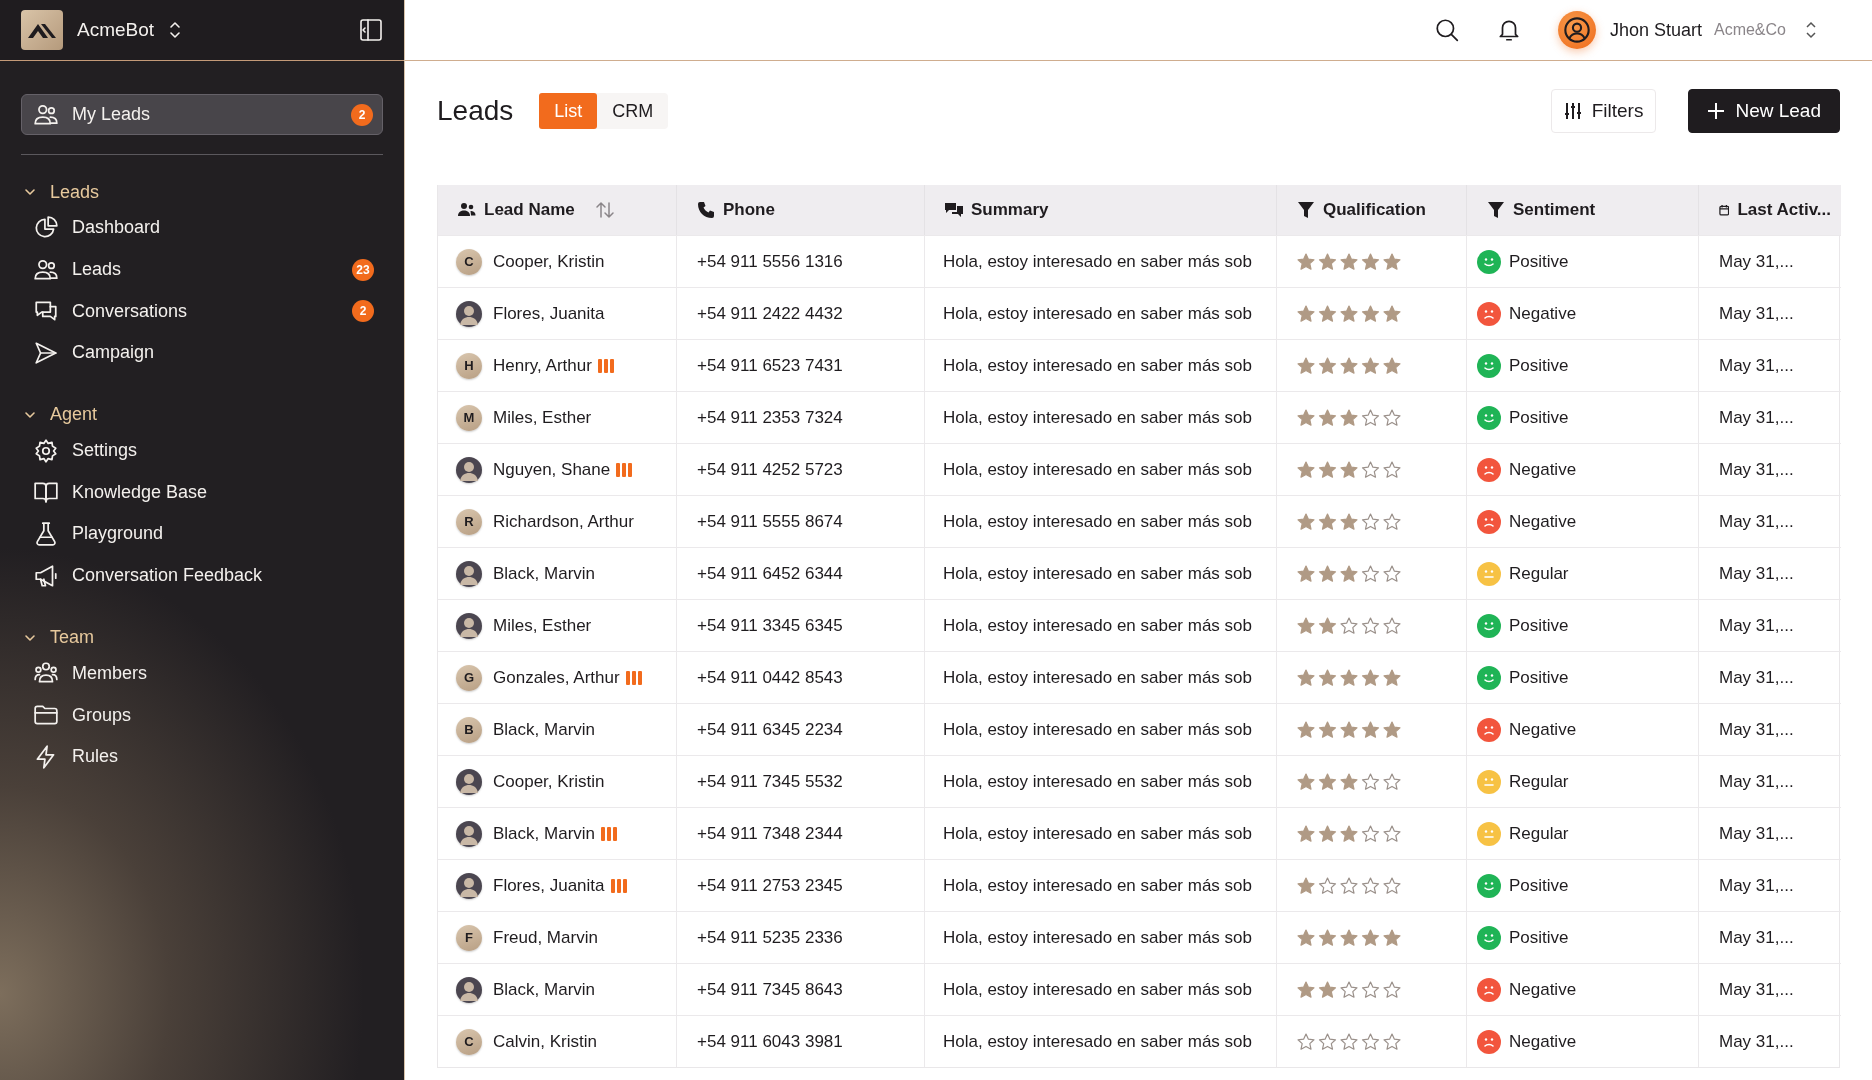  I want to click on nav-item: Campaign, so click(202, 353).